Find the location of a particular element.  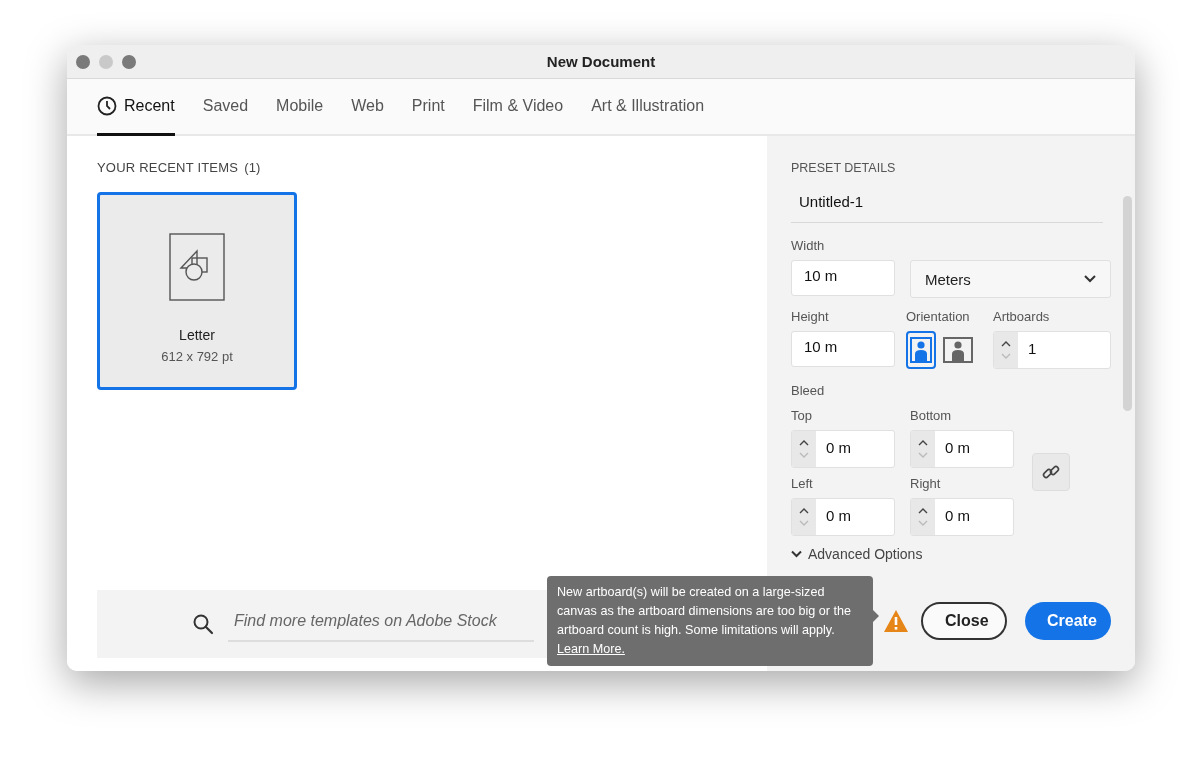

field-label: Bottom is located at coordinates (931, 415).